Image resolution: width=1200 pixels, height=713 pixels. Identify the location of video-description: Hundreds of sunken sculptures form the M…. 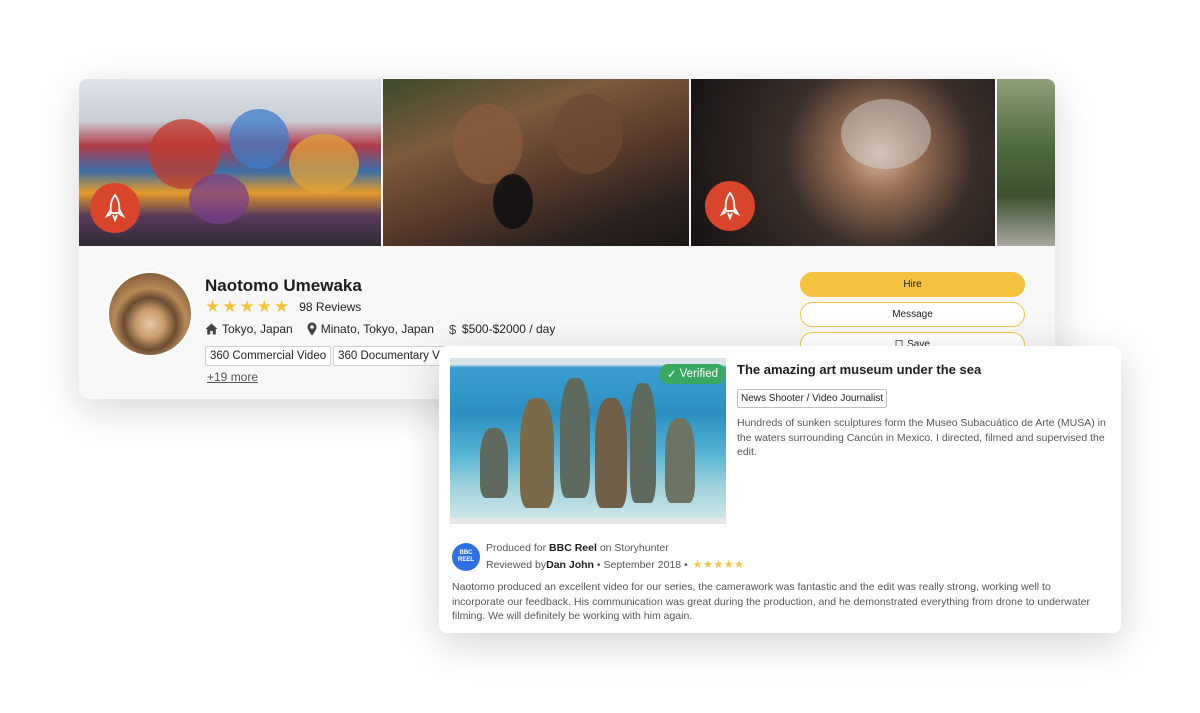
(921, 437).